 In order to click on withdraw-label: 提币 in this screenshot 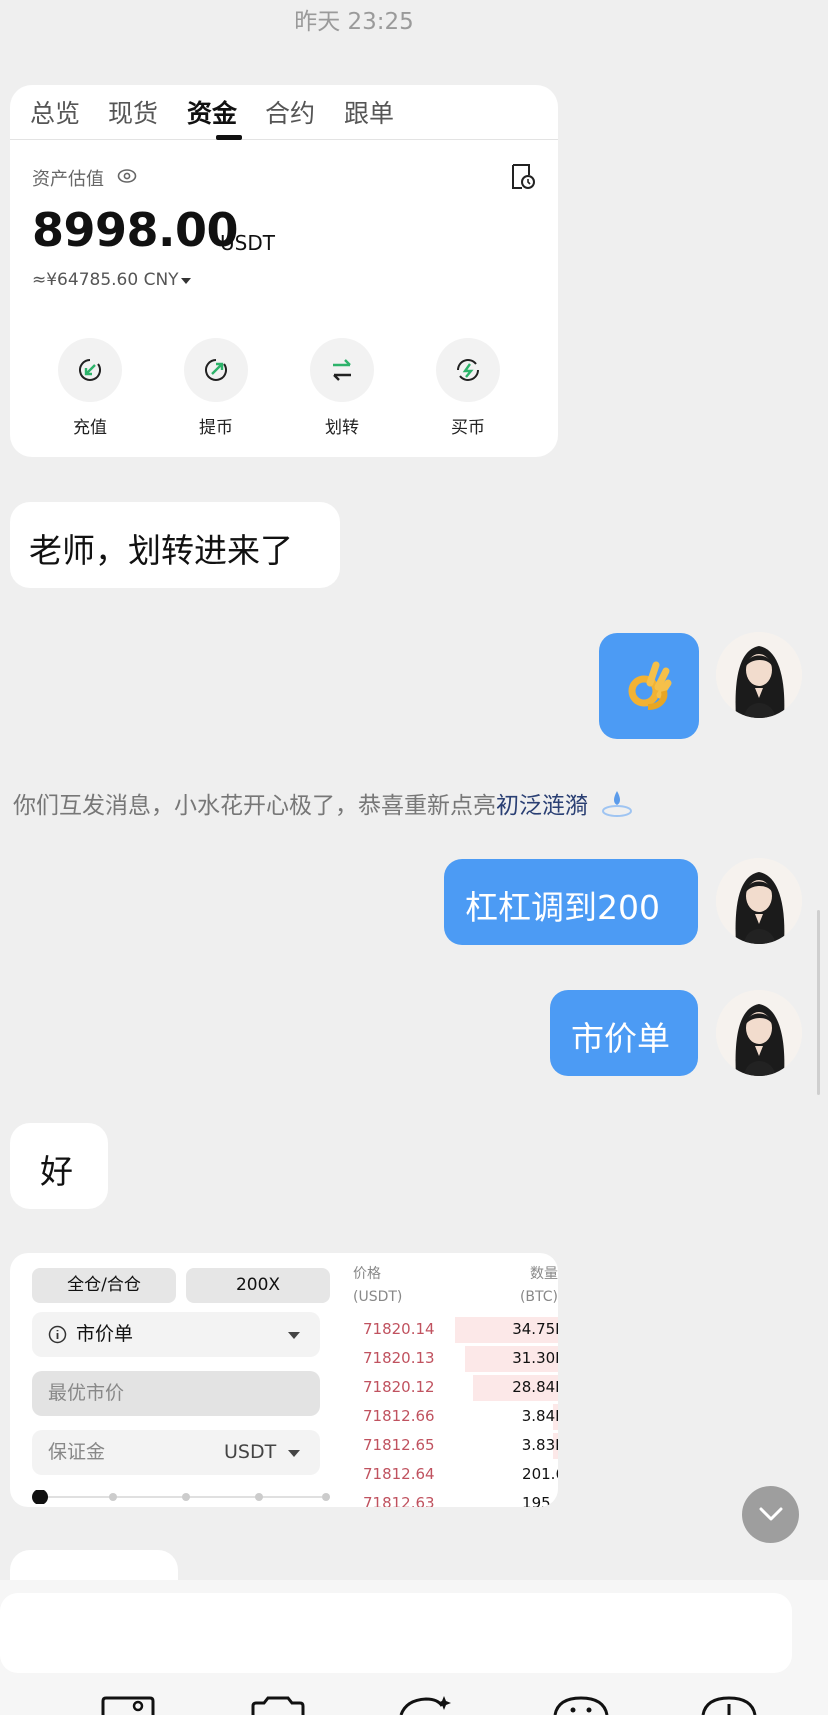, I will do `click(216, 428)`.